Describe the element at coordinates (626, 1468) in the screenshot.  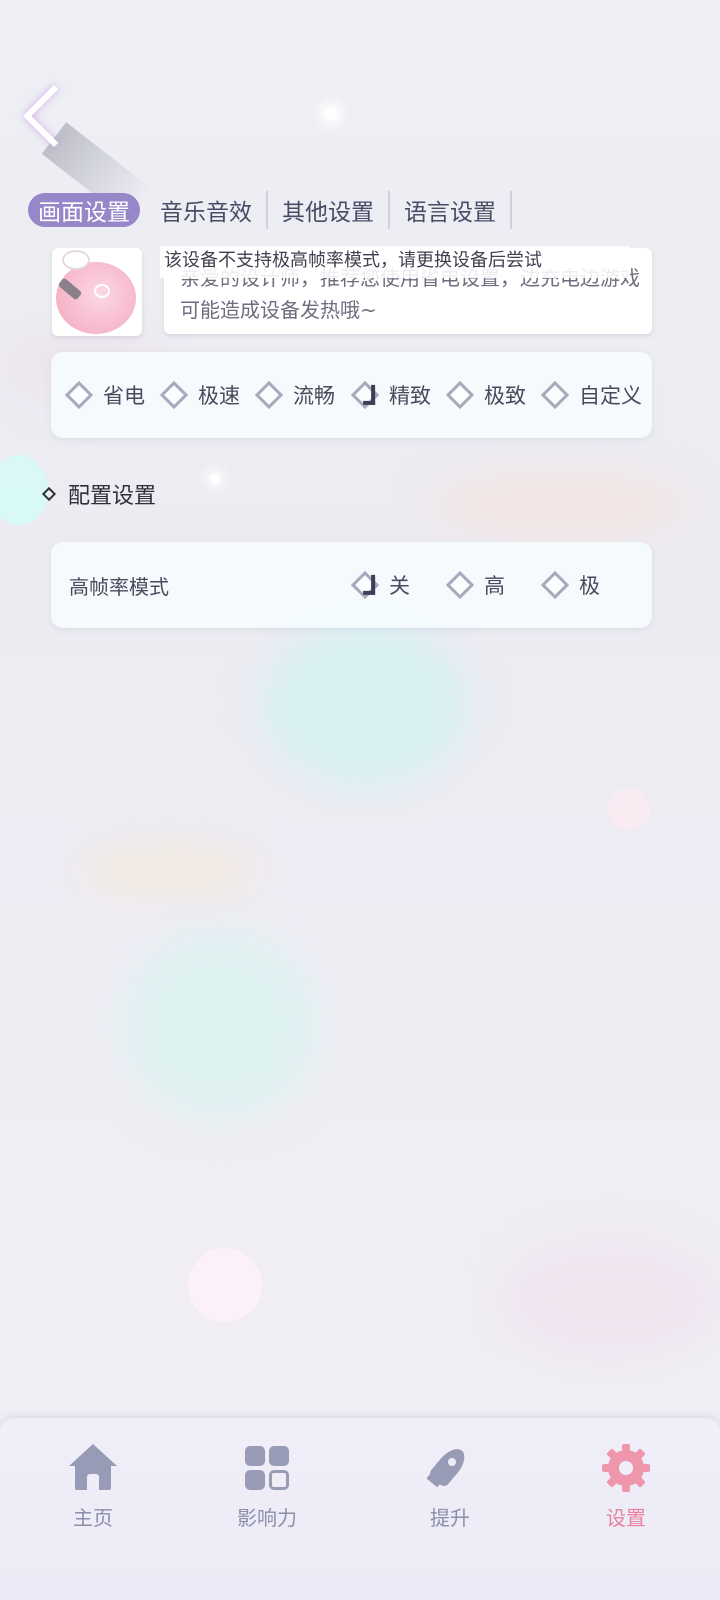
I see `gear-icon` at that location.